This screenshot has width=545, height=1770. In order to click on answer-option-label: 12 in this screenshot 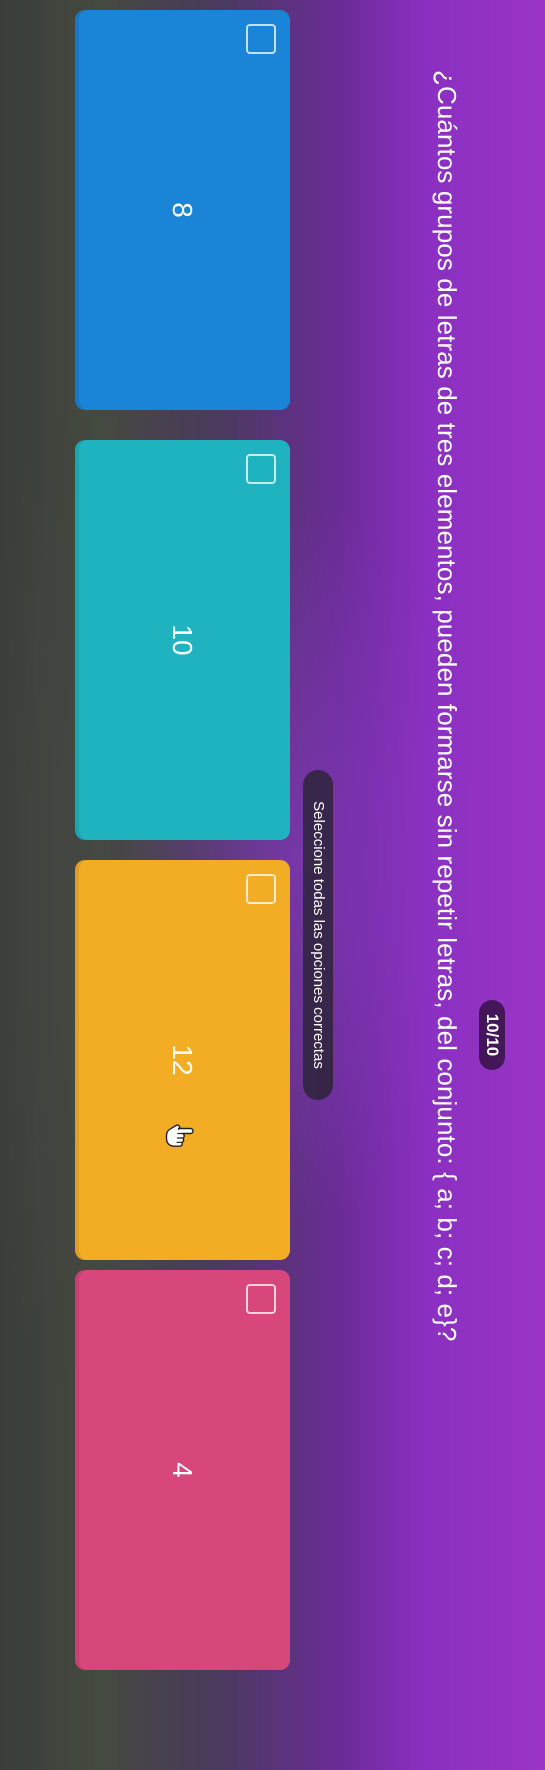, I will do `click(182, 1060)`.